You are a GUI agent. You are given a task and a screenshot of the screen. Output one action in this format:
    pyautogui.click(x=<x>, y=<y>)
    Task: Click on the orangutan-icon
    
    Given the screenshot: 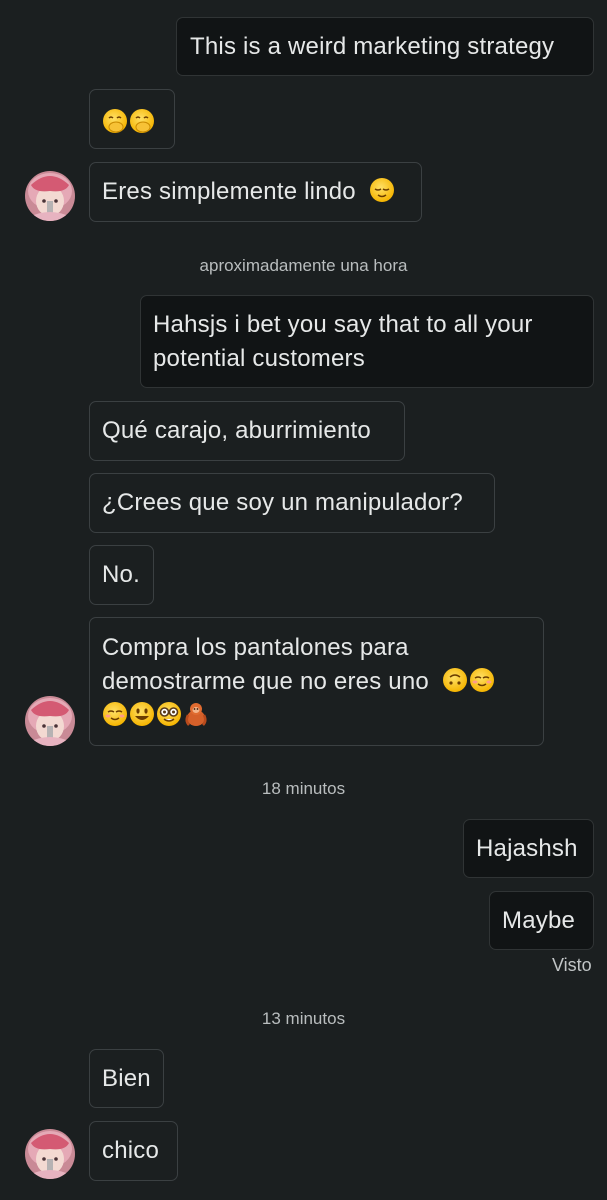 What is the action you would take?
    pyautogui.click(x=196, y=714)
    